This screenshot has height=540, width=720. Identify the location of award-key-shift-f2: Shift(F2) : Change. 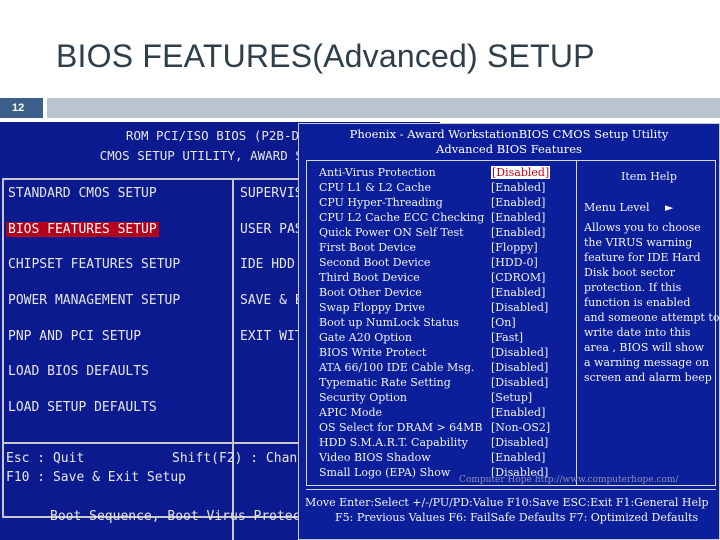
(242, 458).